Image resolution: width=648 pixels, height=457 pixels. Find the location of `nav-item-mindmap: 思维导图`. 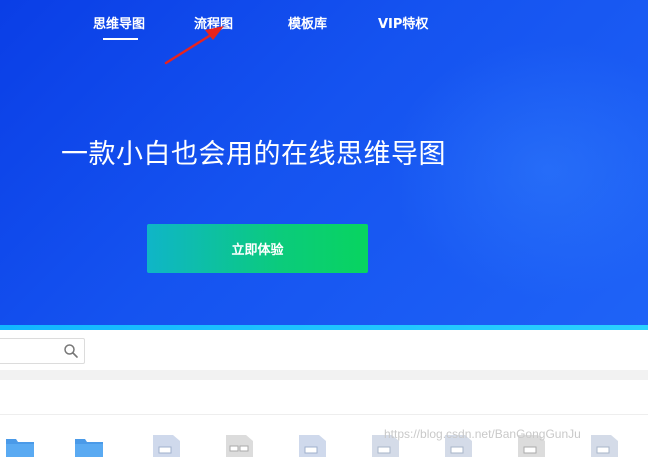

nav-item-mindmap: 思维导图 is located at coordinates (119, 22).